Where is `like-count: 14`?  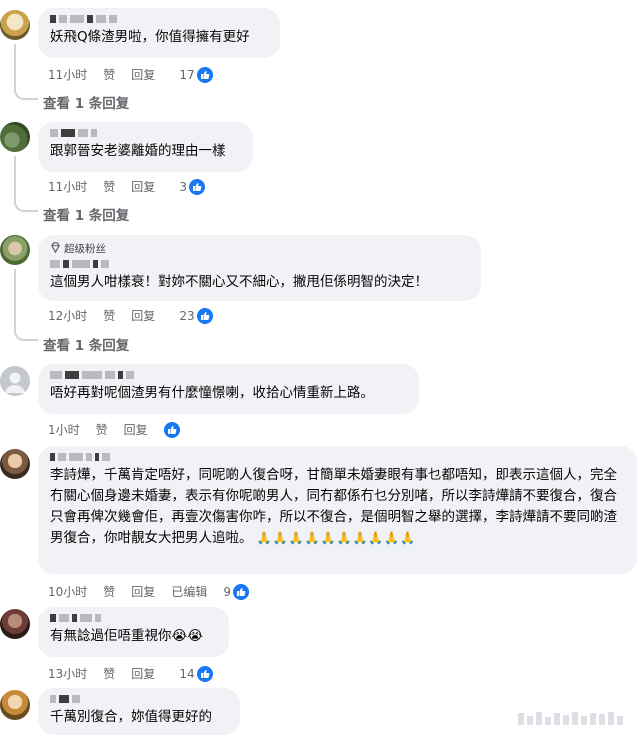 like-count: 14 is located at coordinates (186, 674).